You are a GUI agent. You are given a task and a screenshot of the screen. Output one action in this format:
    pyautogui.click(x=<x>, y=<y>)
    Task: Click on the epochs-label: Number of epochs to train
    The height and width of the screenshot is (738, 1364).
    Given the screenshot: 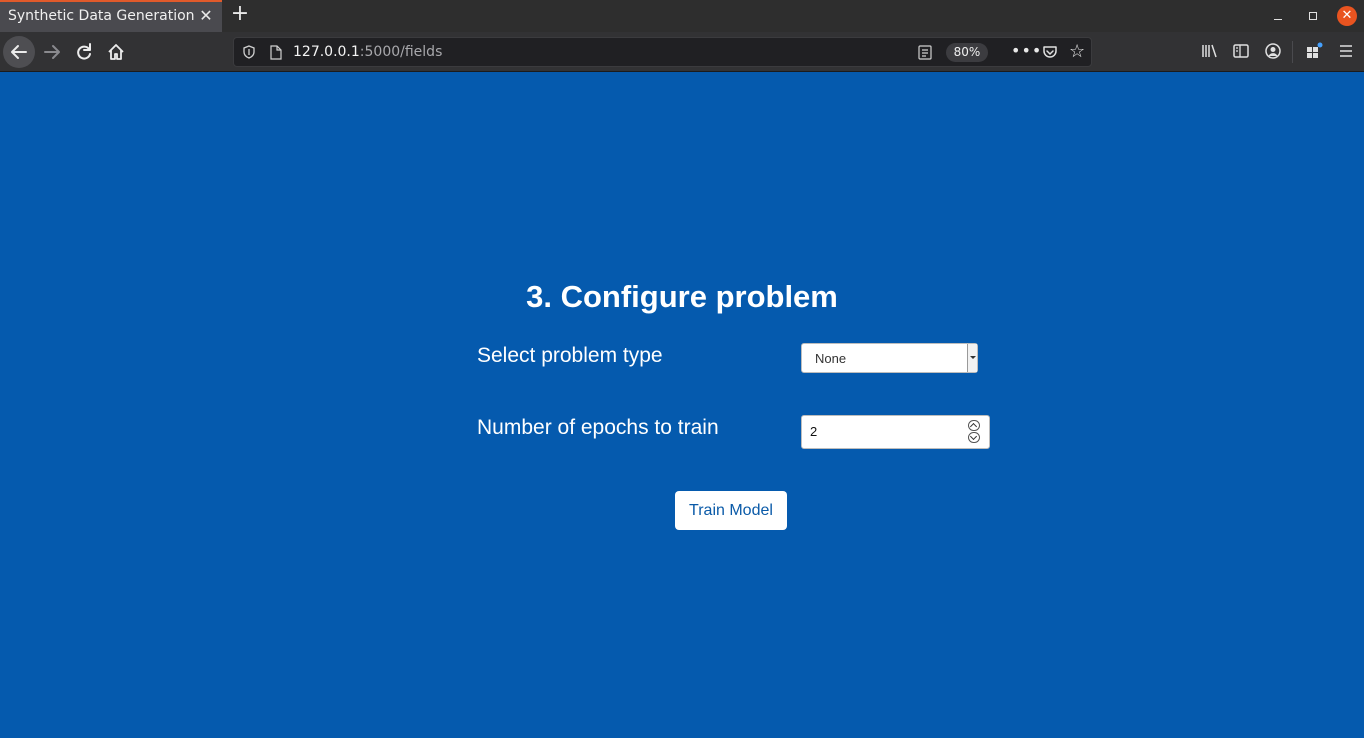 What is the action you would take?
    pyautogui.click(x=598, y=427)
    